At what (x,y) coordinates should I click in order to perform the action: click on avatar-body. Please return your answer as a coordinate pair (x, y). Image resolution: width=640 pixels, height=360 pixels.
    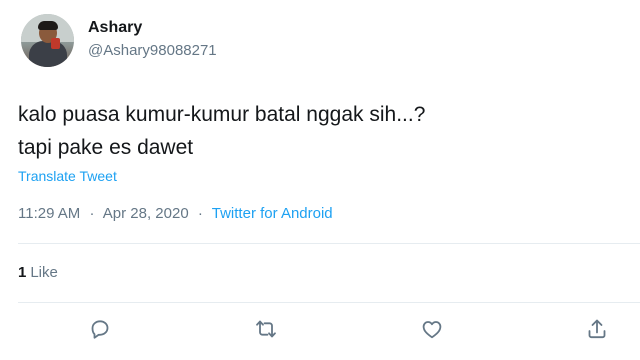
    Looking at the image, I should click on (48, 54).